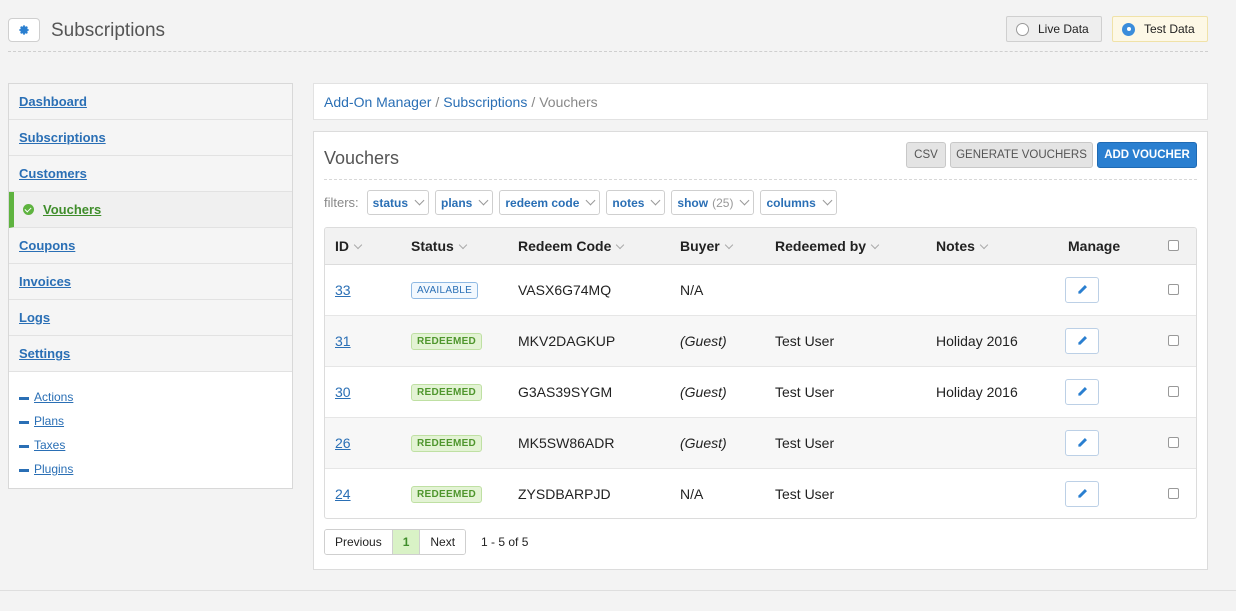 The width and height of the screenshot is (1236, 611). I want to click on column-header-redeemed-by: Redeemed by, so click(855, 246).